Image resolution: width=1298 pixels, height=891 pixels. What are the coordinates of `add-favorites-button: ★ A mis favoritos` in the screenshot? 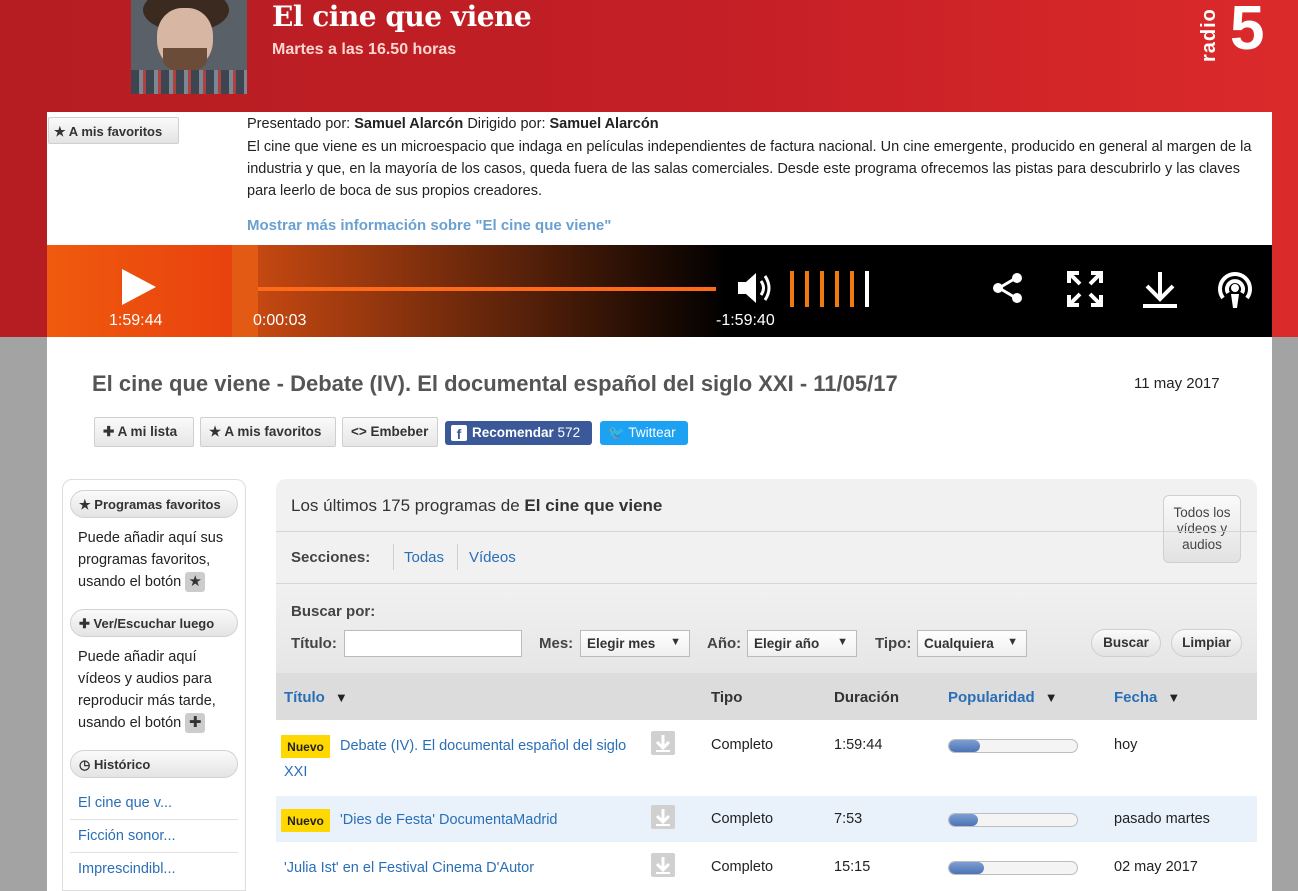 It's located at (113, 130).